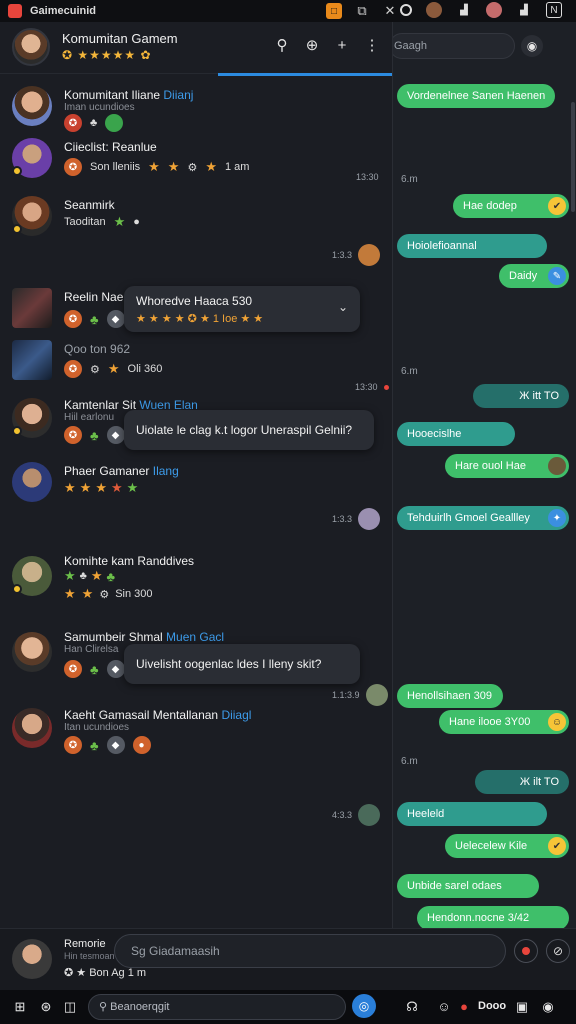 The height and width of the screenshot is (1024, 576). Describe the element at coordinates (343, 307) in the screenshot. I see `chevron-down-icon: ⌄` at that location.